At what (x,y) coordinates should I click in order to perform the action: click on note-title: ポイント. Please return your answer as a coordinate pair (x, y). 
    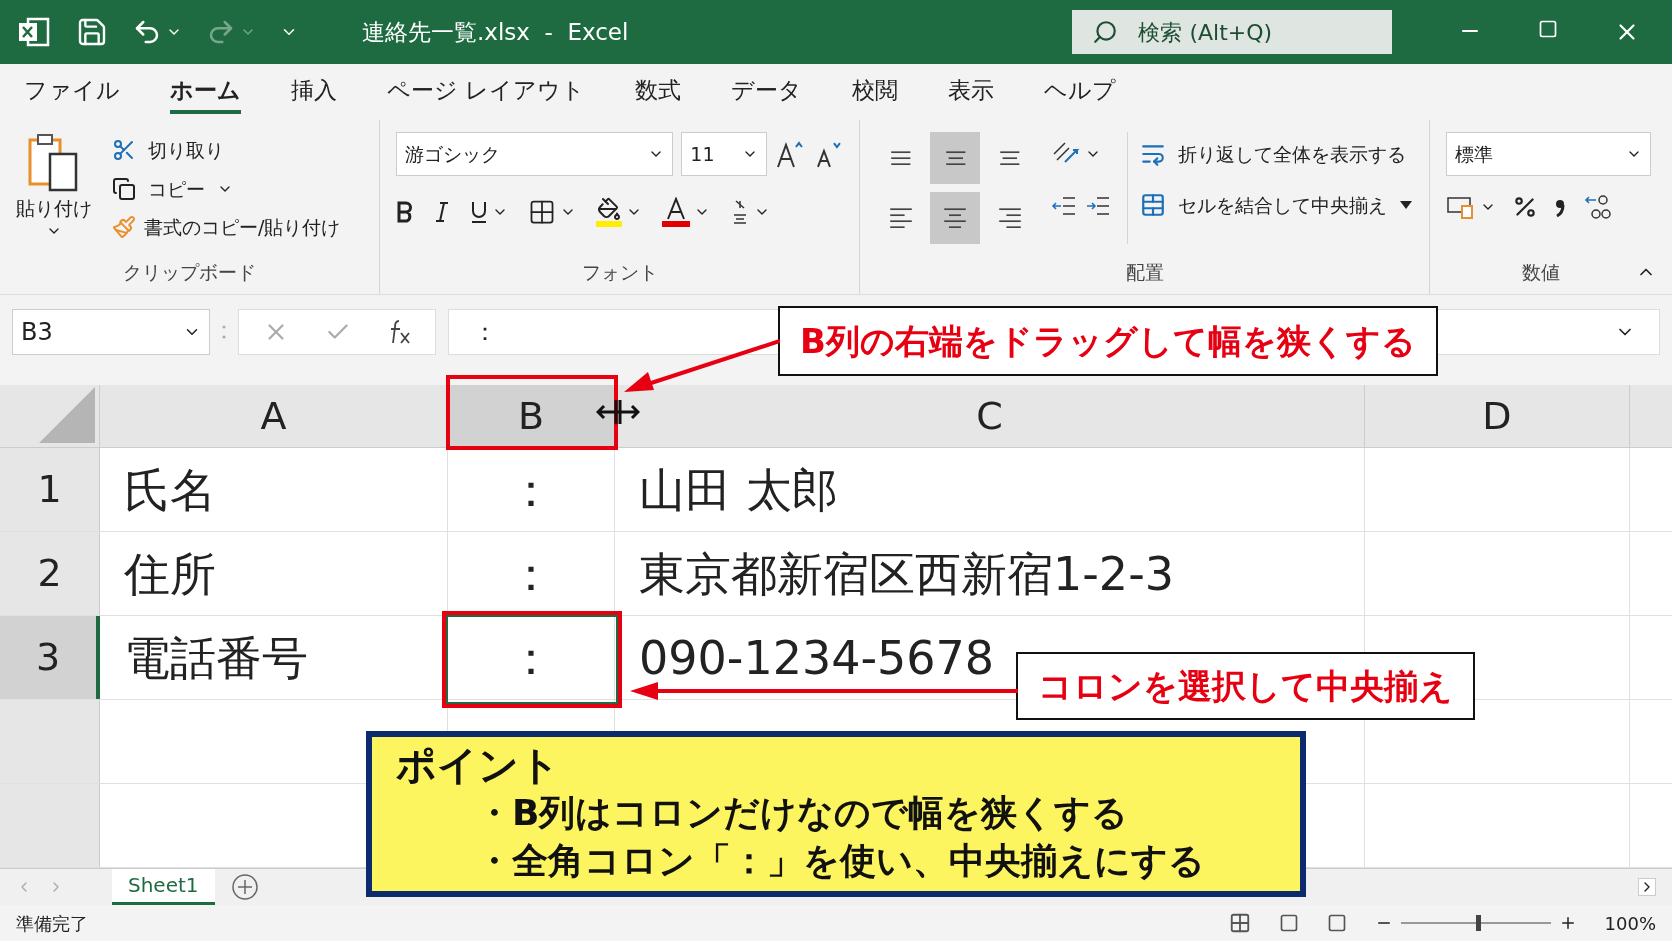
    Looking at the image, I should click on (478, 765).